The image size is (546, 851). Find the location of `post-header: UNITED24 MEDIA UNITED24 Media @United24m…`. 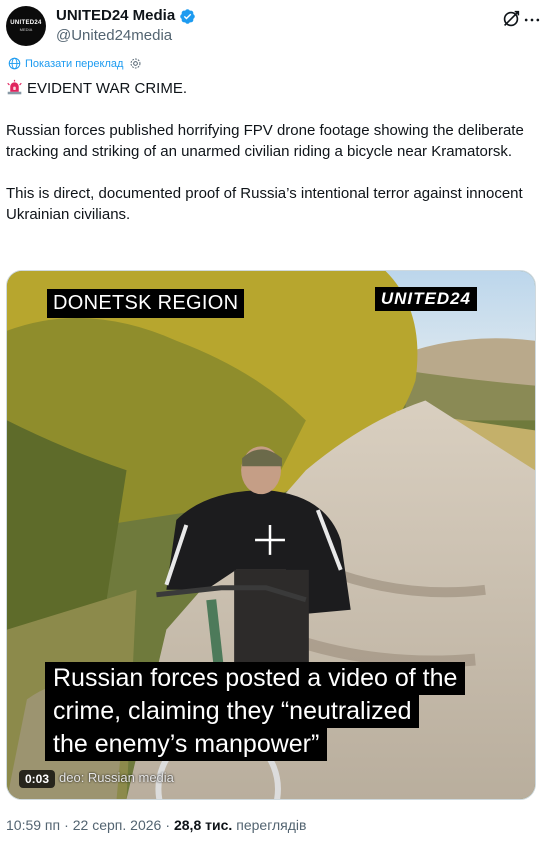

post-header: UNITED24 MEDIA UNITED24 Media @United24m… is located at coordinates (273, 27).